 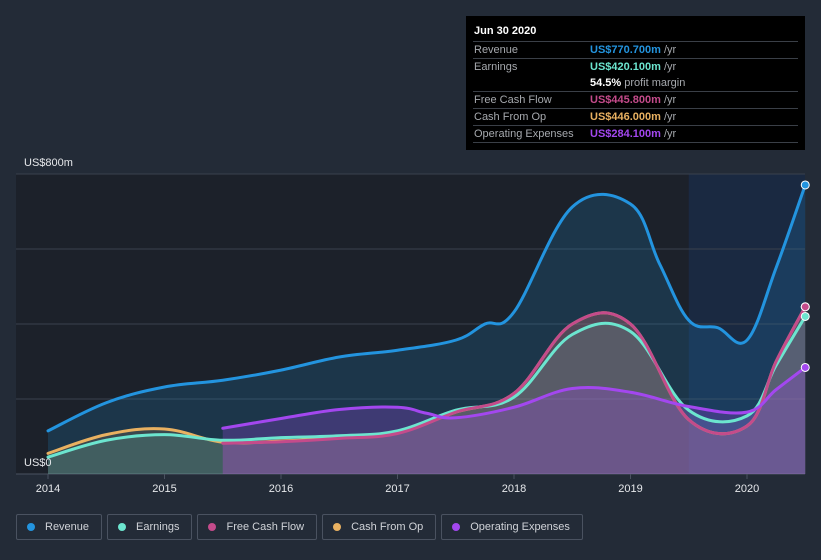 I want to click on tooltip-date: Jun 30 2020, so click(x=635, y=32).